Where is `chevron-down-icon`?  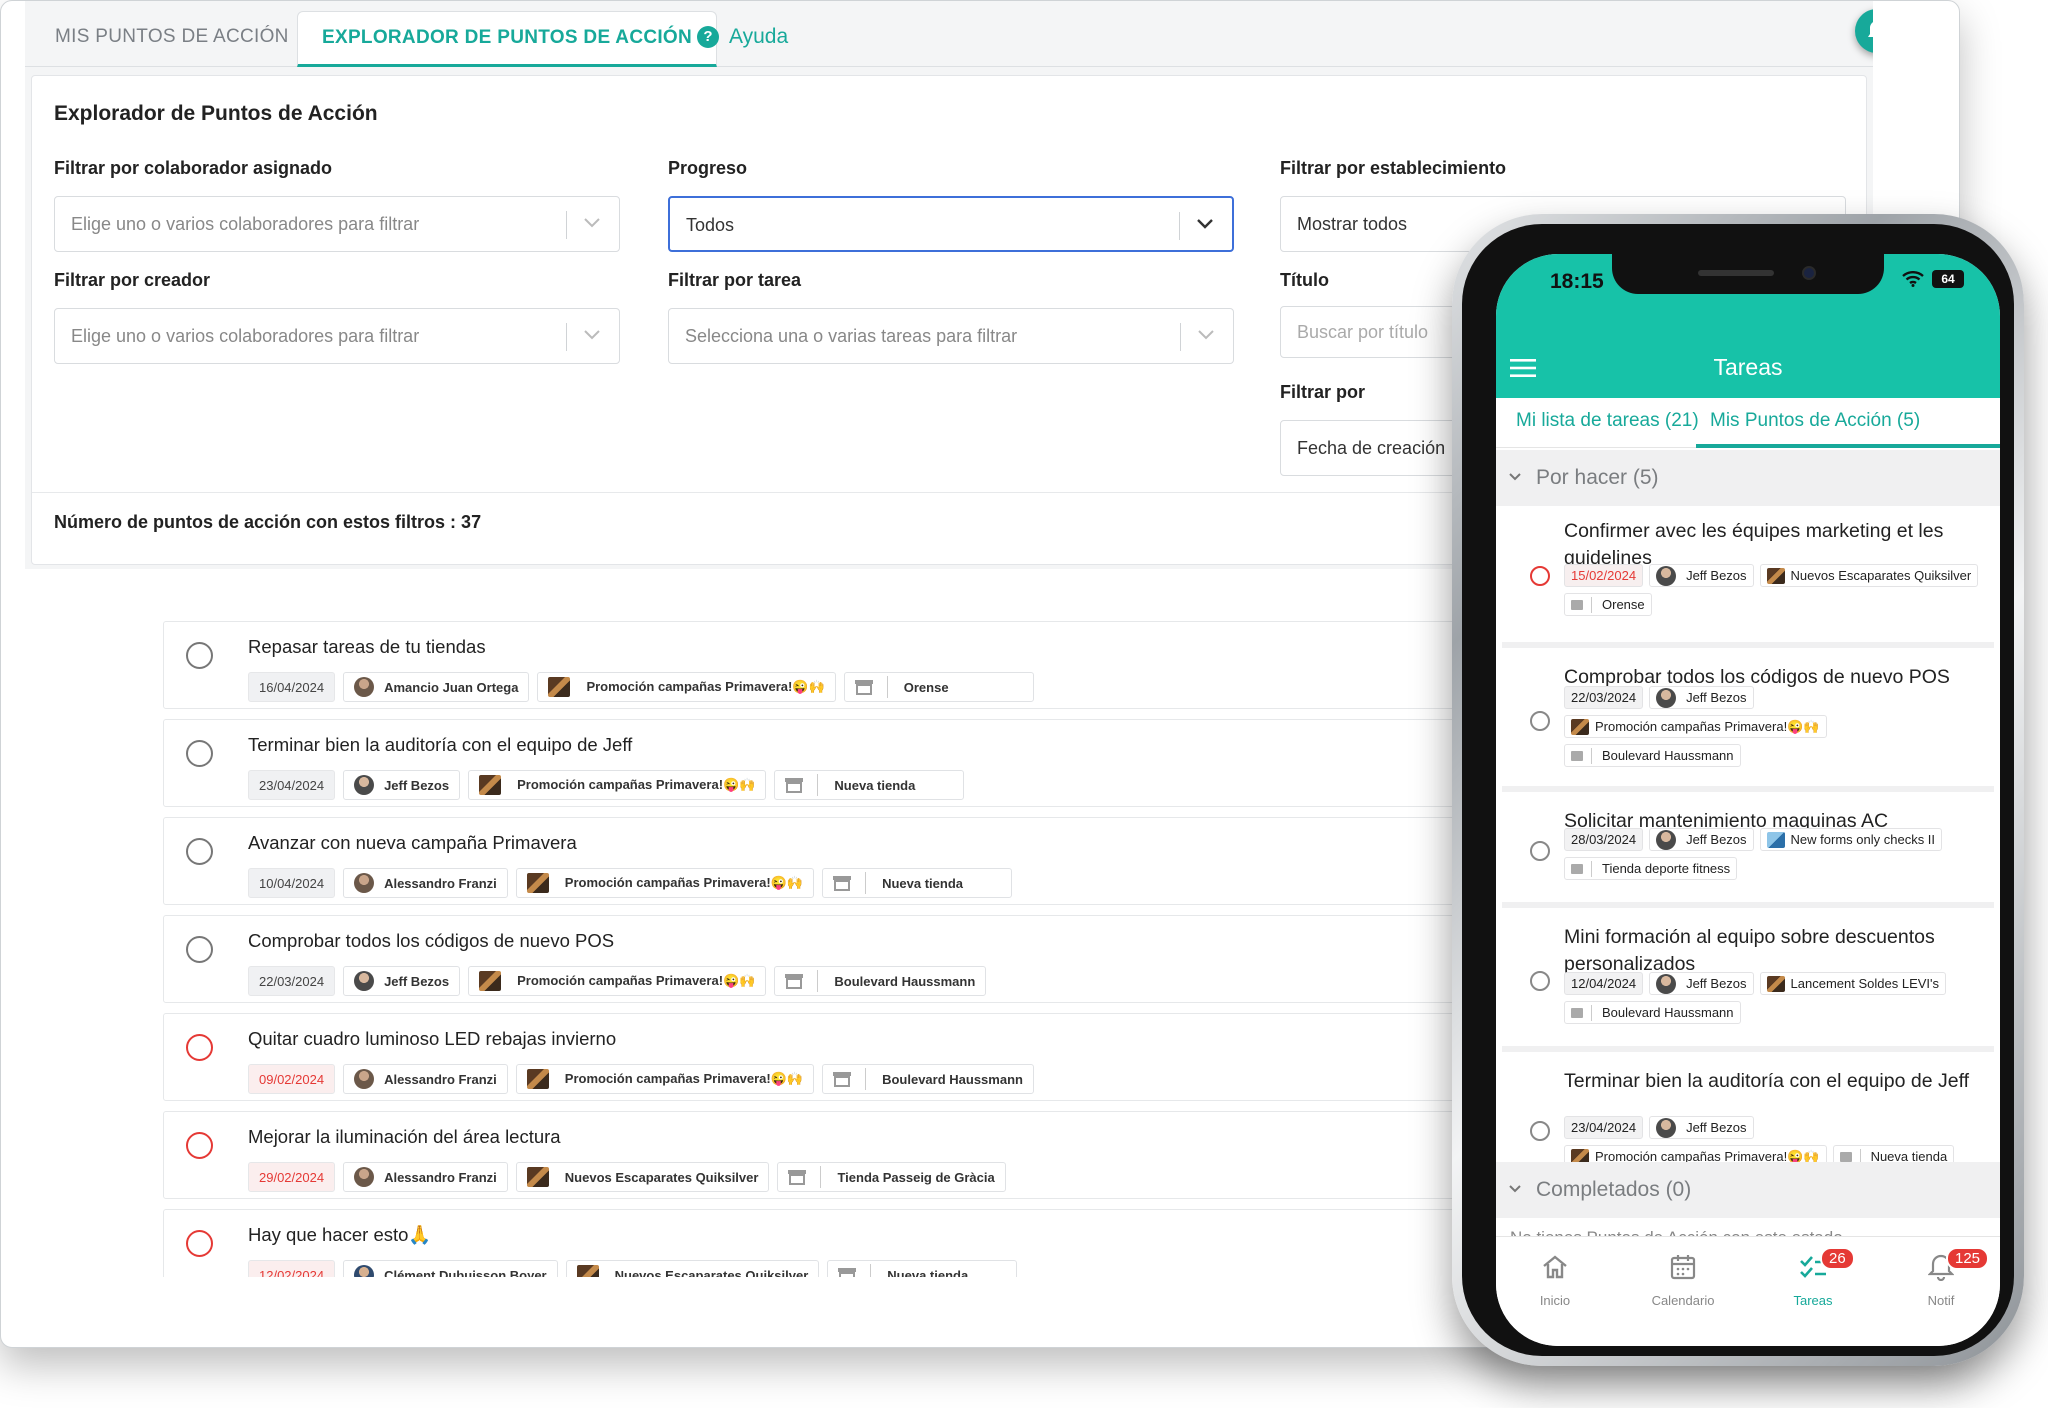
chevron-down-icon is located at coordinates (592, 223).